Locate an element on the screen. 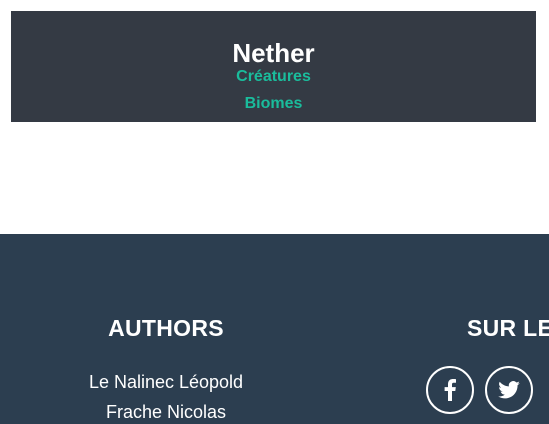 The image size is (549, 424). twitter-icon is located at coordinates (509, 390).